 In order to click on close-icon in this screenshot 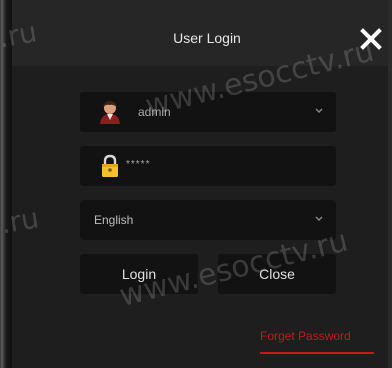, I will do `click(371, 39)`.